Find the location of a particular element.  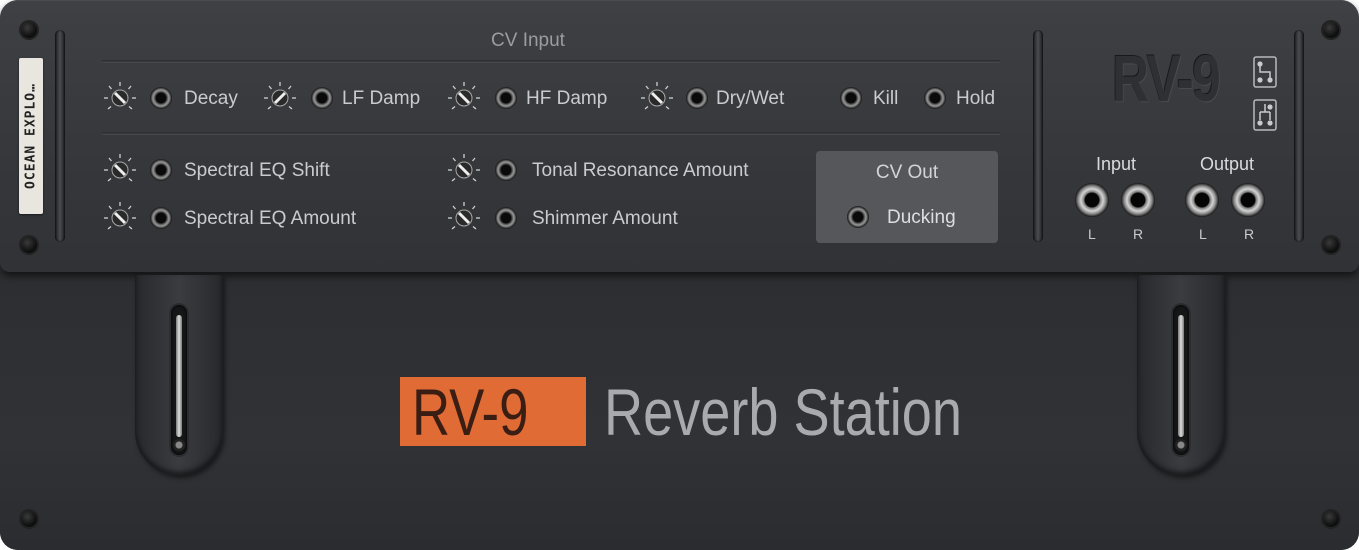

cv-out-panel: CV Out Ducking is located at coordinates (907, 197).